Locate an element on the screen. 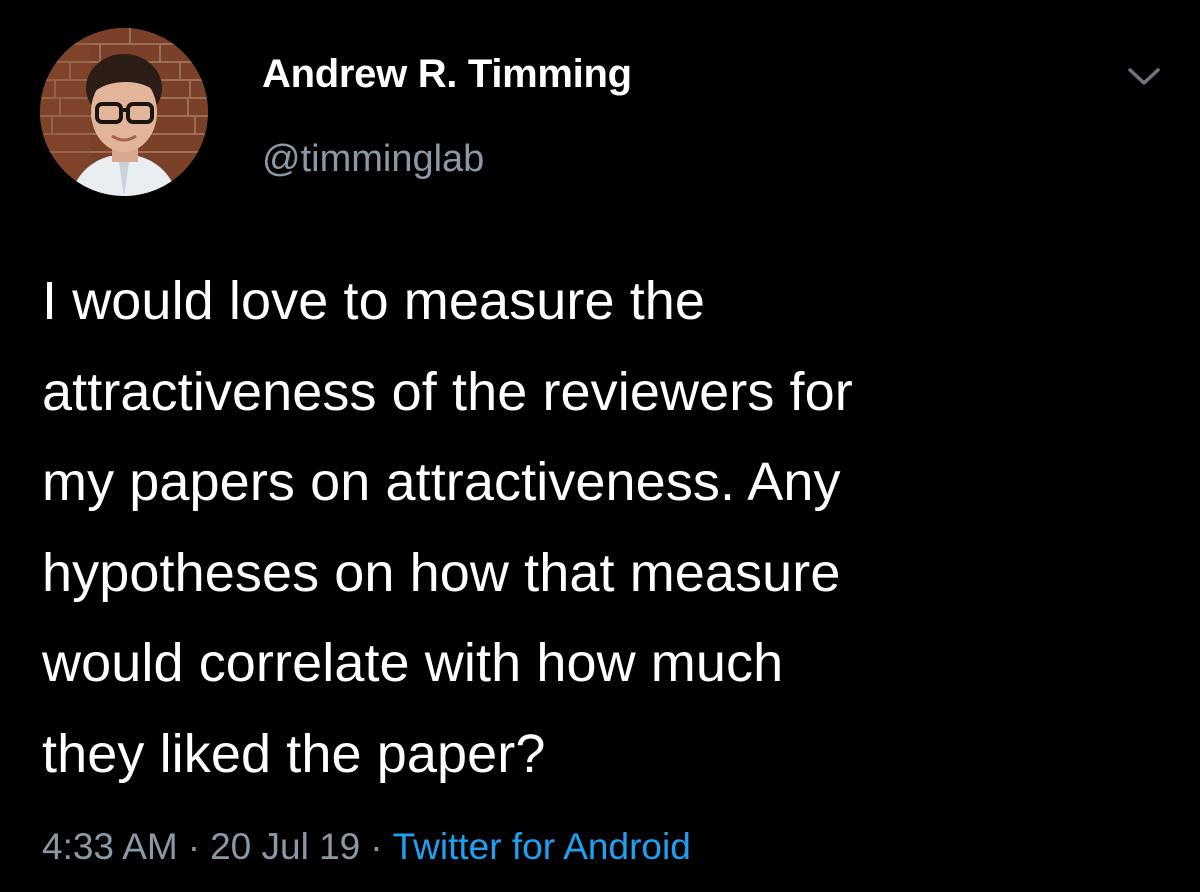  tweet-text-line: hypotheses on how that measure is located at coordinates (441, 572).